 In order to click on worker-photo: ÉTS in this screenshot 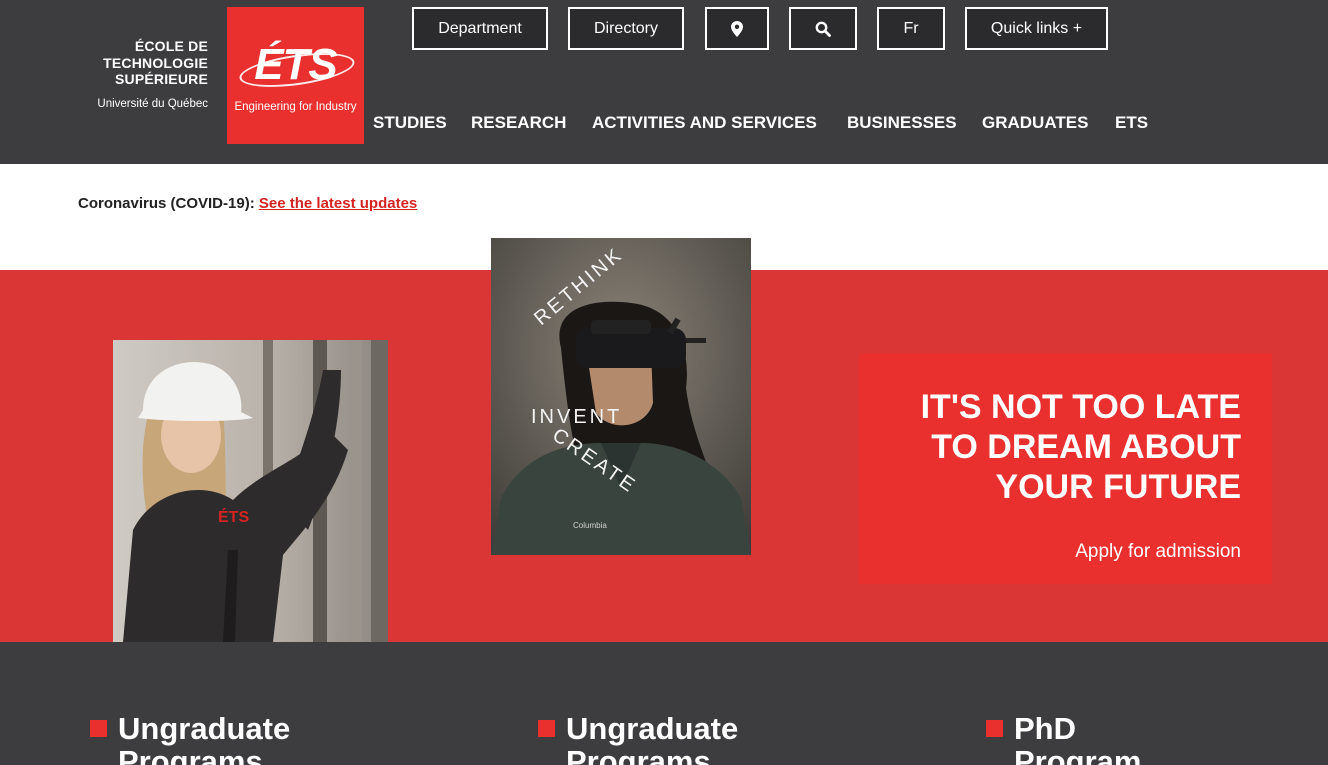, I will do `click(250, 491)`.